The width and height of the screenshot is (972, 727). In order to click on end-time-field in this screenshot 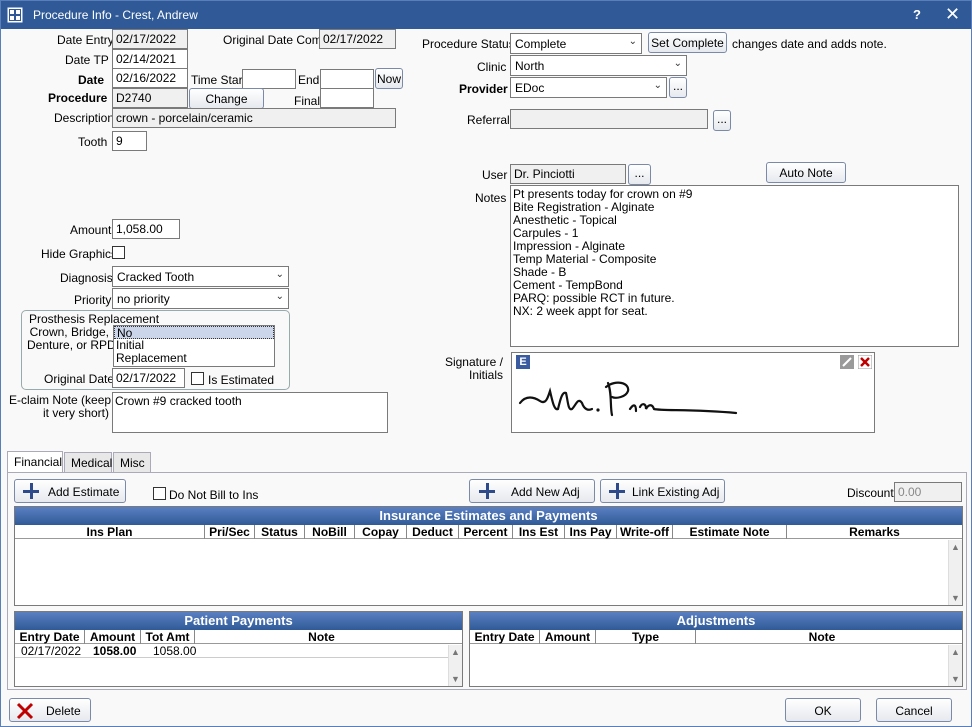, I will do `click(347, 79)`.